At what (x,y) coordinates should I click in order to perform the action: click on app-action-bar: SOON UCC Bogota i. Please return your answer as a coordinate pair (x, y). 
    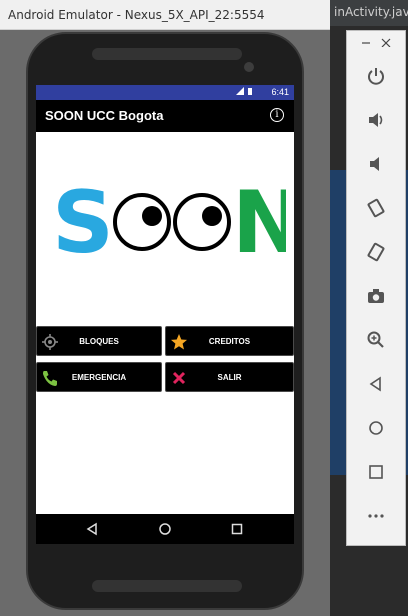
    Looking at the image, I should click on (165, 116).